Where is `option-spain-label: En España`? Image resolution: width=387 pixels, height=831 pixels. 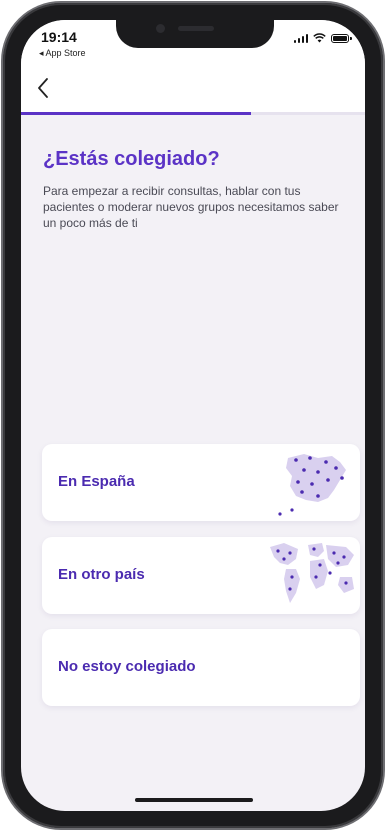
option-spain-label: En España is located at coordinates (96, 481).